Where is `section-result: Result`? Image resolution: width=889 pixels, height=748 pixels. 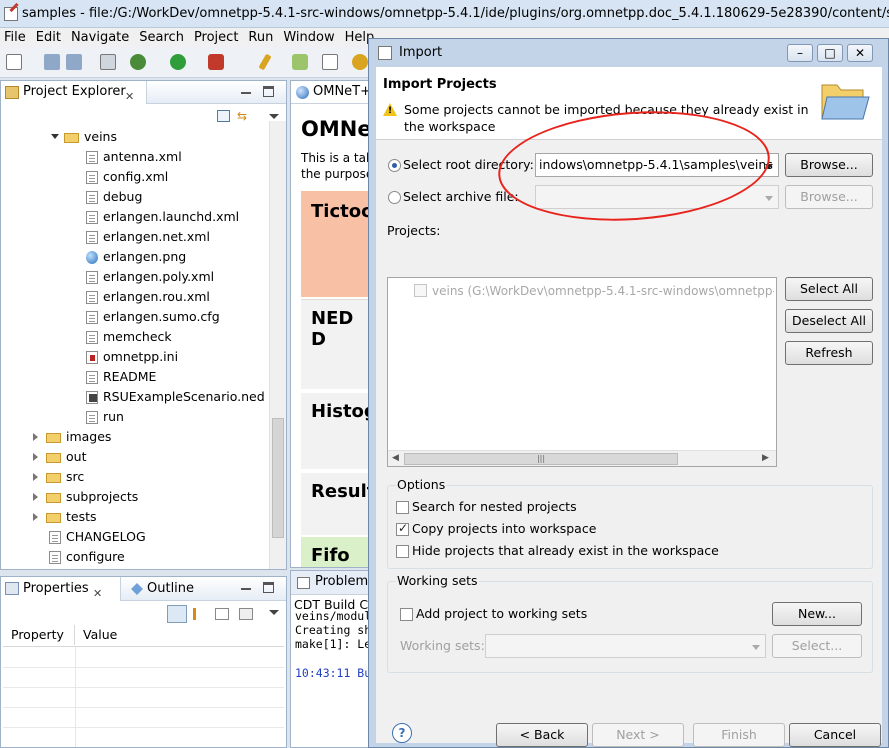
section-result: Result is located at coordinates (335, 504).